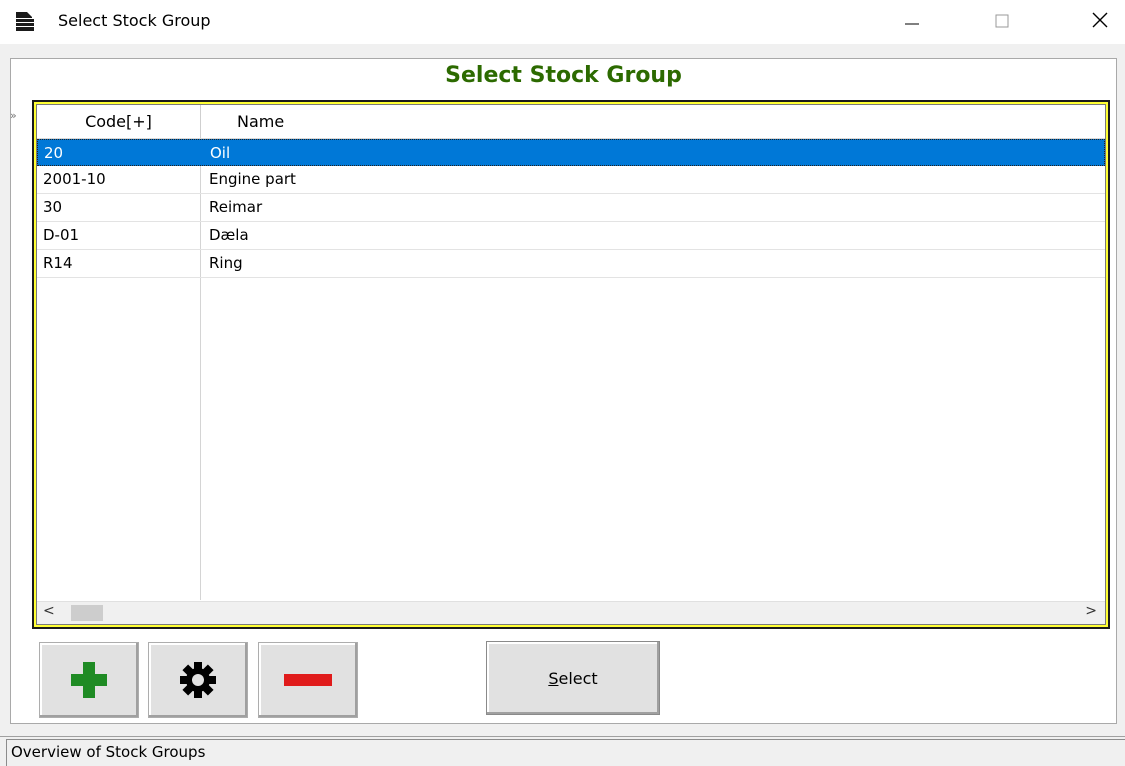 Image resolution: width=1125 pixels, height=766 pixels. Describe the element at coordinates (563, 75) in the screenshot. I see `page-title: Select Stock Group` at that location.